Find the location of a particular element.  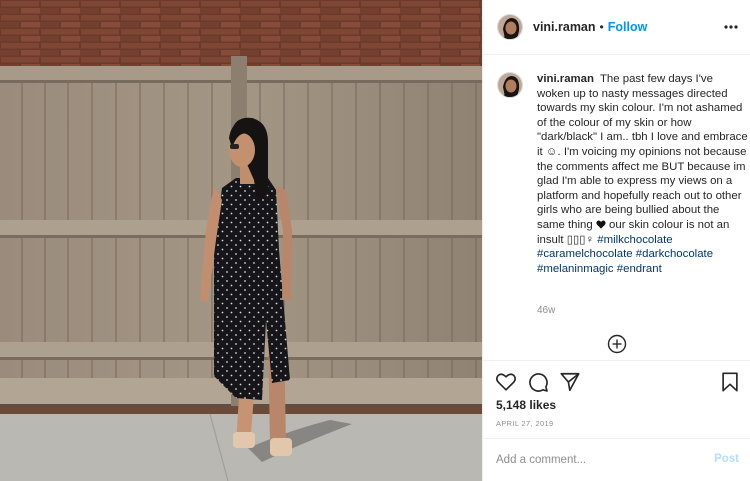

hashtag: #endrant is located at coordinates (639, 269).